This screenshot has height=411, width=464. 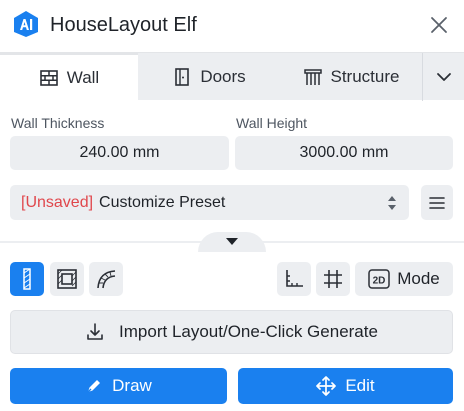 I want to click on unsaved-badge: [Unsaved], so click(x=57, y=202).